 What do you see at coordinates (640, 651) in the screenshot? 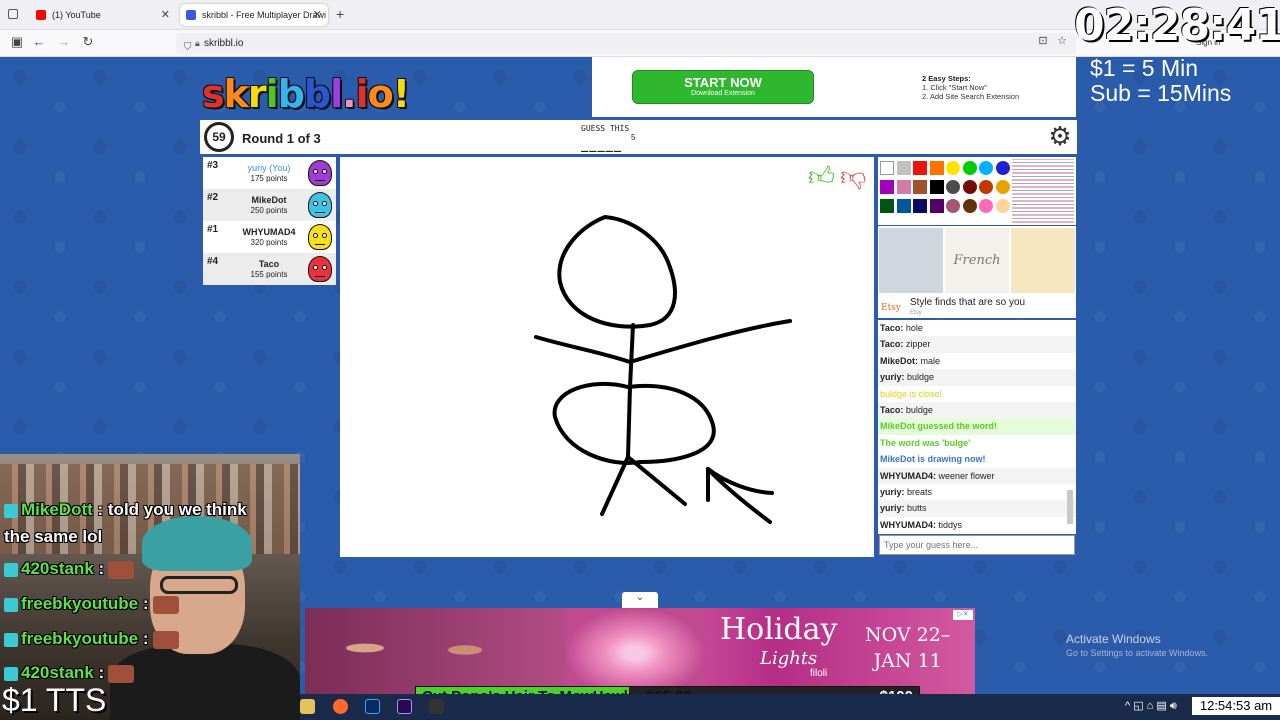
I see `bottom-advertisement: Holiday Lights filoli NOV 22– JAN 11` at bounding box center [640, 651].